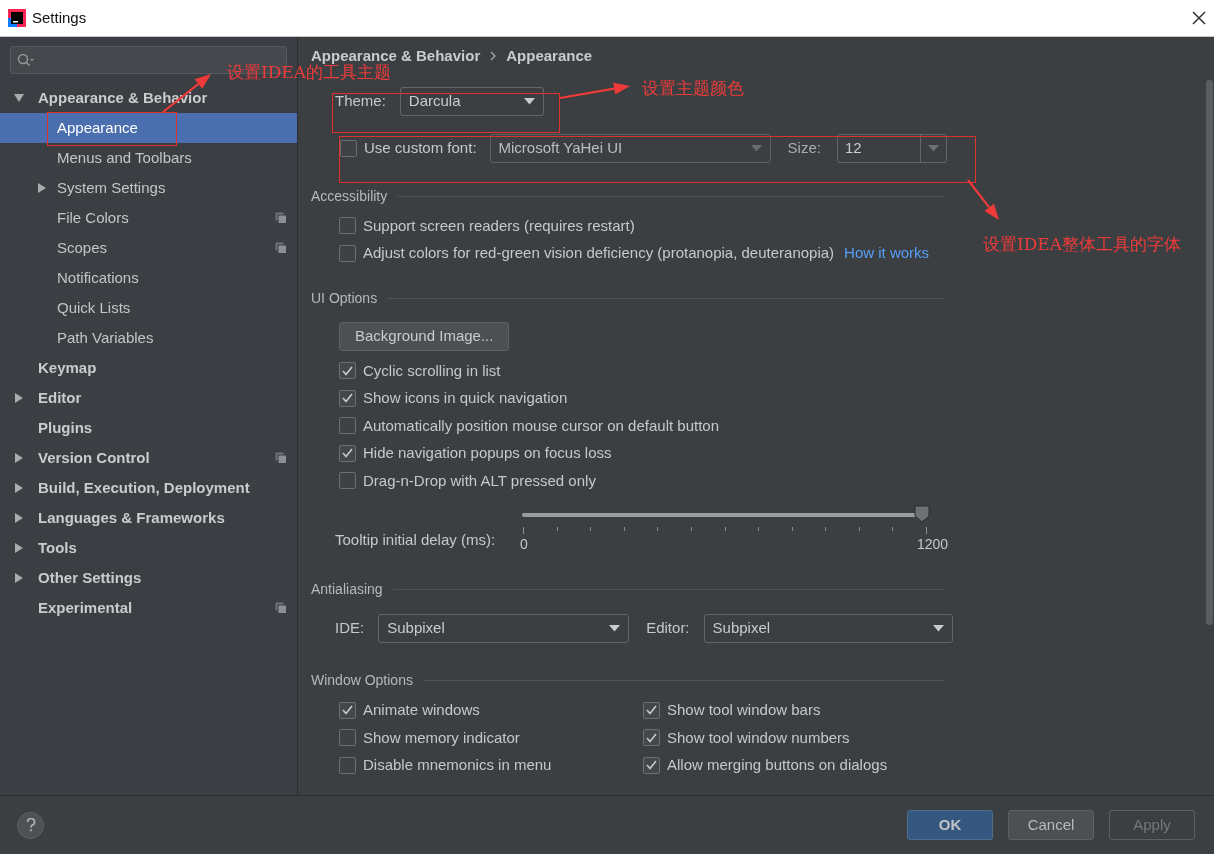 The height and width of the screenshot is (854, 1214). Describe the element at coordinates (148, 428) in the screenshot. I see `sidebar-item: Plugins` at that location.